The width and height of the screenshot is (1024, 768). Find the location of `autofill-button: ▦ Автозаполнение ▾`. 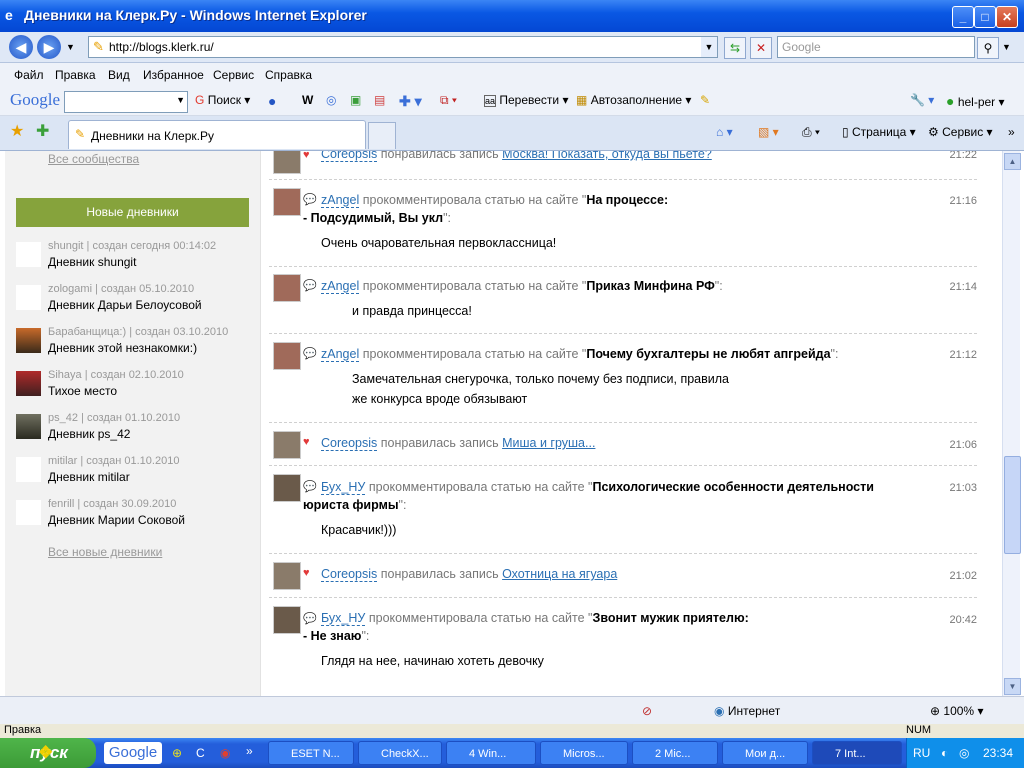

autofill-button: ▦ Автозаполнение ▾ is located at coordinates (633, 100).